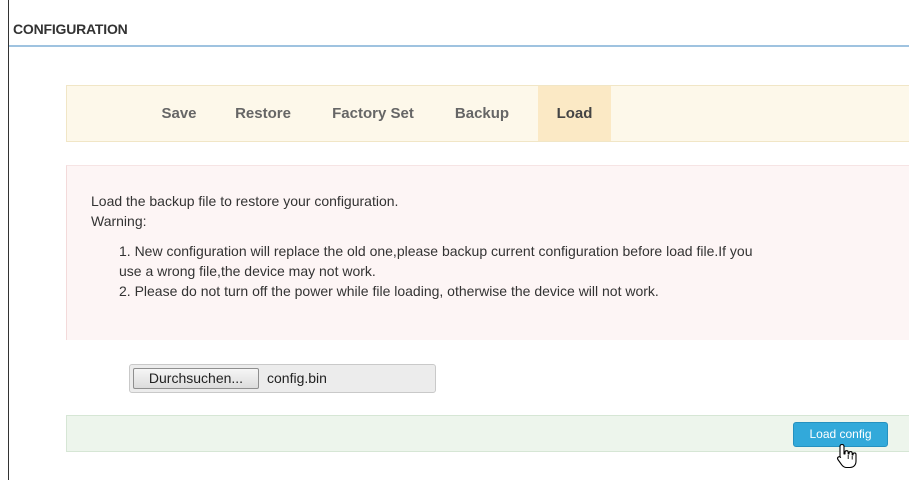 The height and width of the screenshot is (480, 909). Describe the element at coordinates (847, 456) in the screenshot. I see `hand-pointer-icon` at that location.